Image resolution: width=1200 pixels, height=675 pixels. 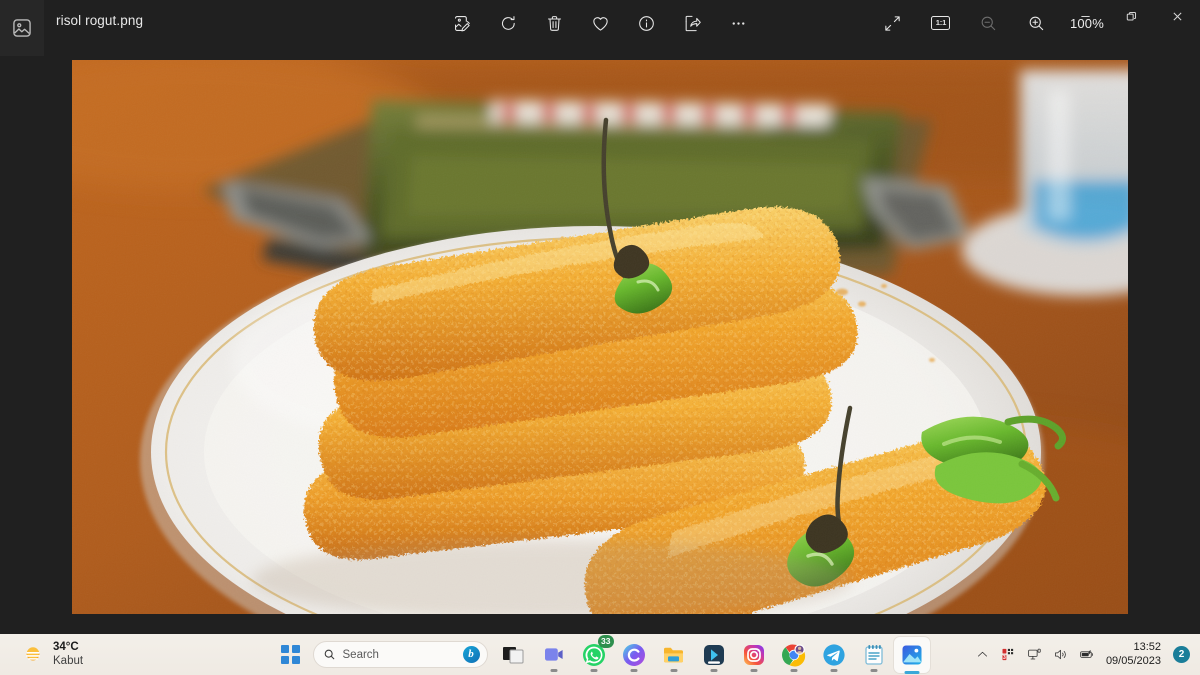 I want to click on search-icon, so click(x=329, y=654).